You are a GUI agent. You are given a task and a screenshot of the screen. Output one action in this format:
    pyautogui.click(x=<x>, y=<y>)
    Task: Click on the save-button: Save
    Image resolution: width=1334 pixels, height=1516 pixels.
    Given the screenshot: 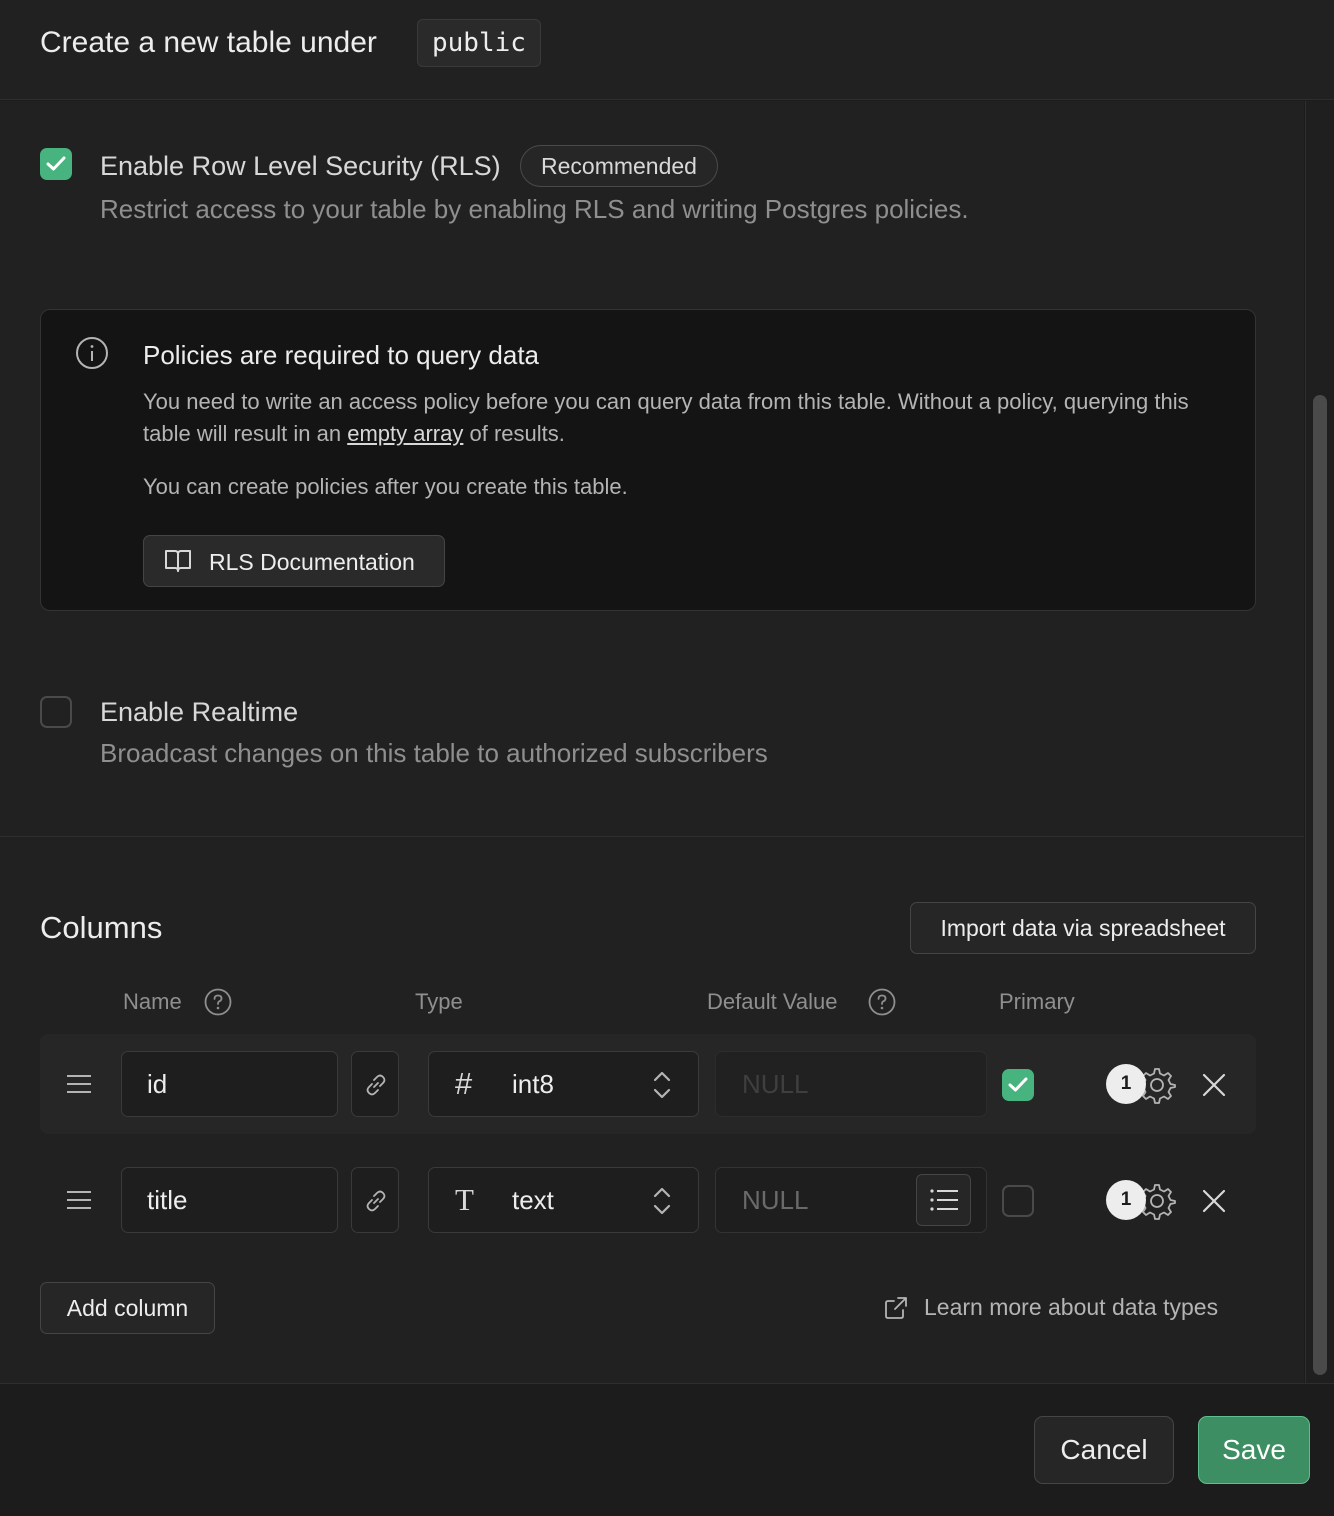 What is the action you would take?
    pyautogui.click(x=1254, y=1450)
    